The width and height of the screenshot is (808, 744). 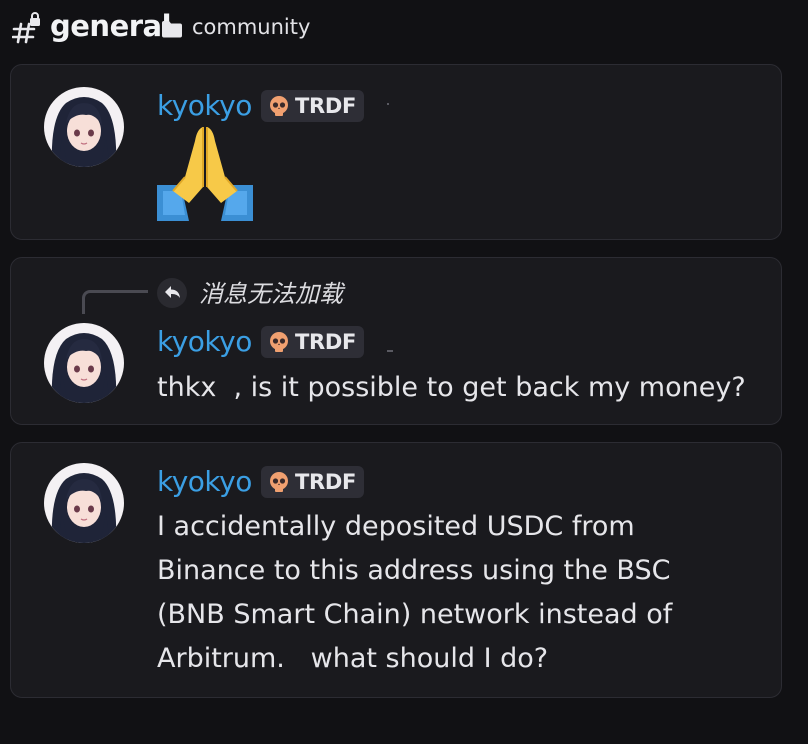 What do you see at coordinates (271, 291) in the screenshot?
I see `reply-preview: 消息无法加载` at bounding box center [271, 291].